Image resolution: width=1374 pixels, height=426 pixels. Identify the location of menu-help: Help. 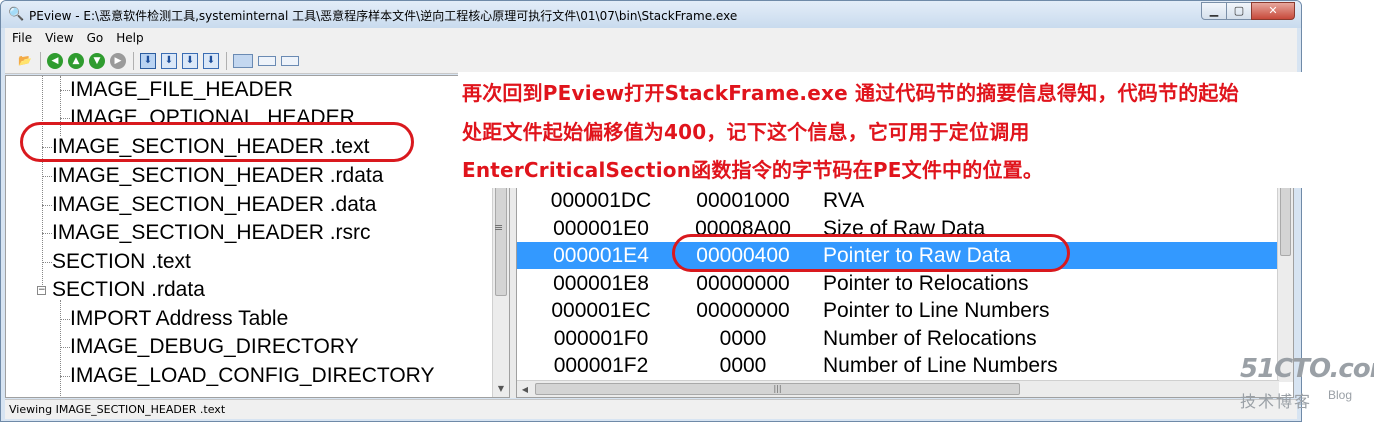
(129, 38).